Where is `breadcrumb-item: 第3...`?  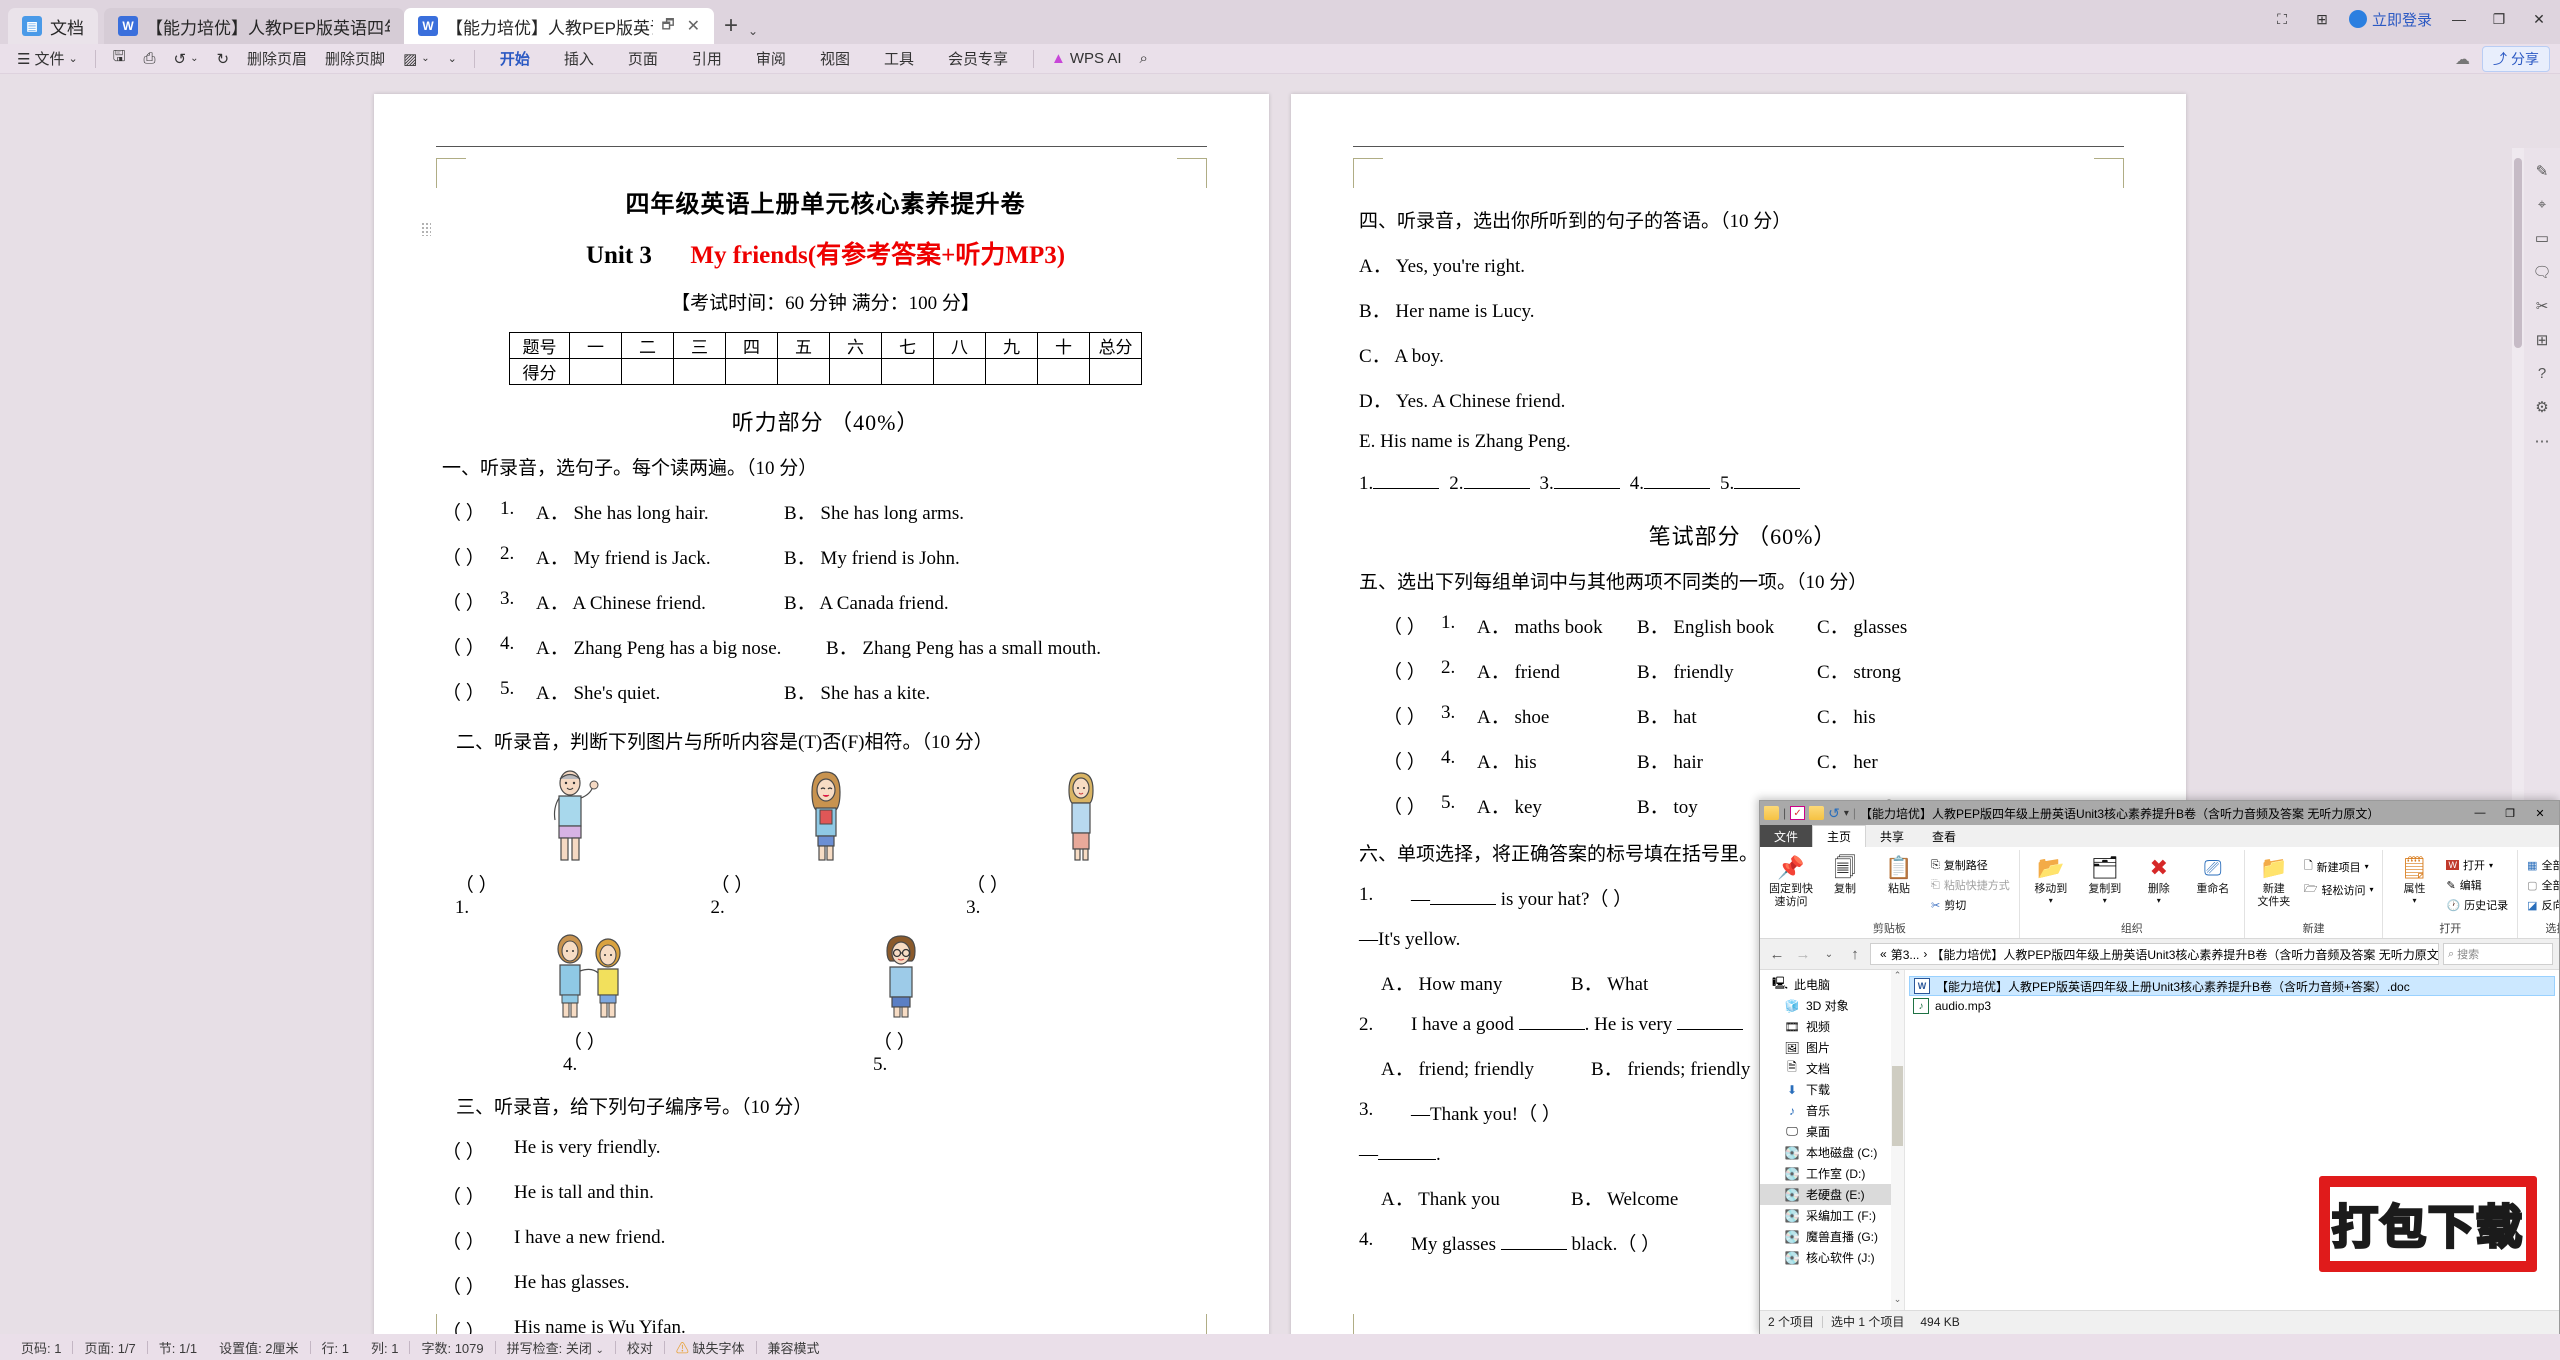
breadcrumb-item: 第3... is located at coordinates (1905, 954).